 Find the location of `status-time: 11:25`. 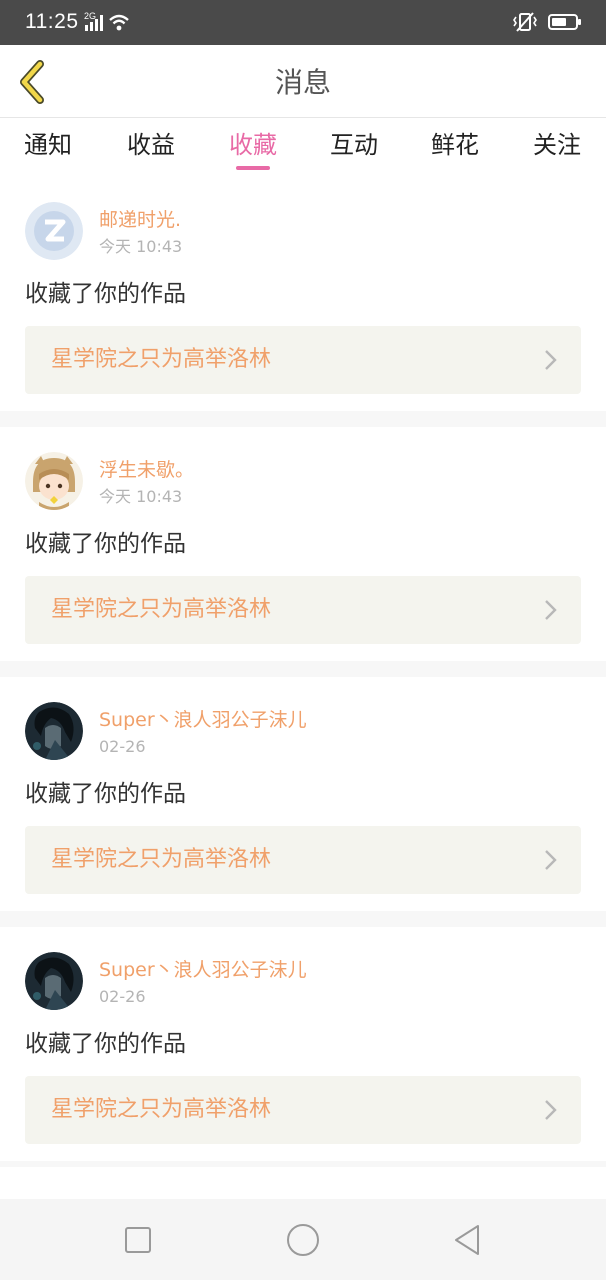

status-time: 11:25 is located at coordinates (52, 21).